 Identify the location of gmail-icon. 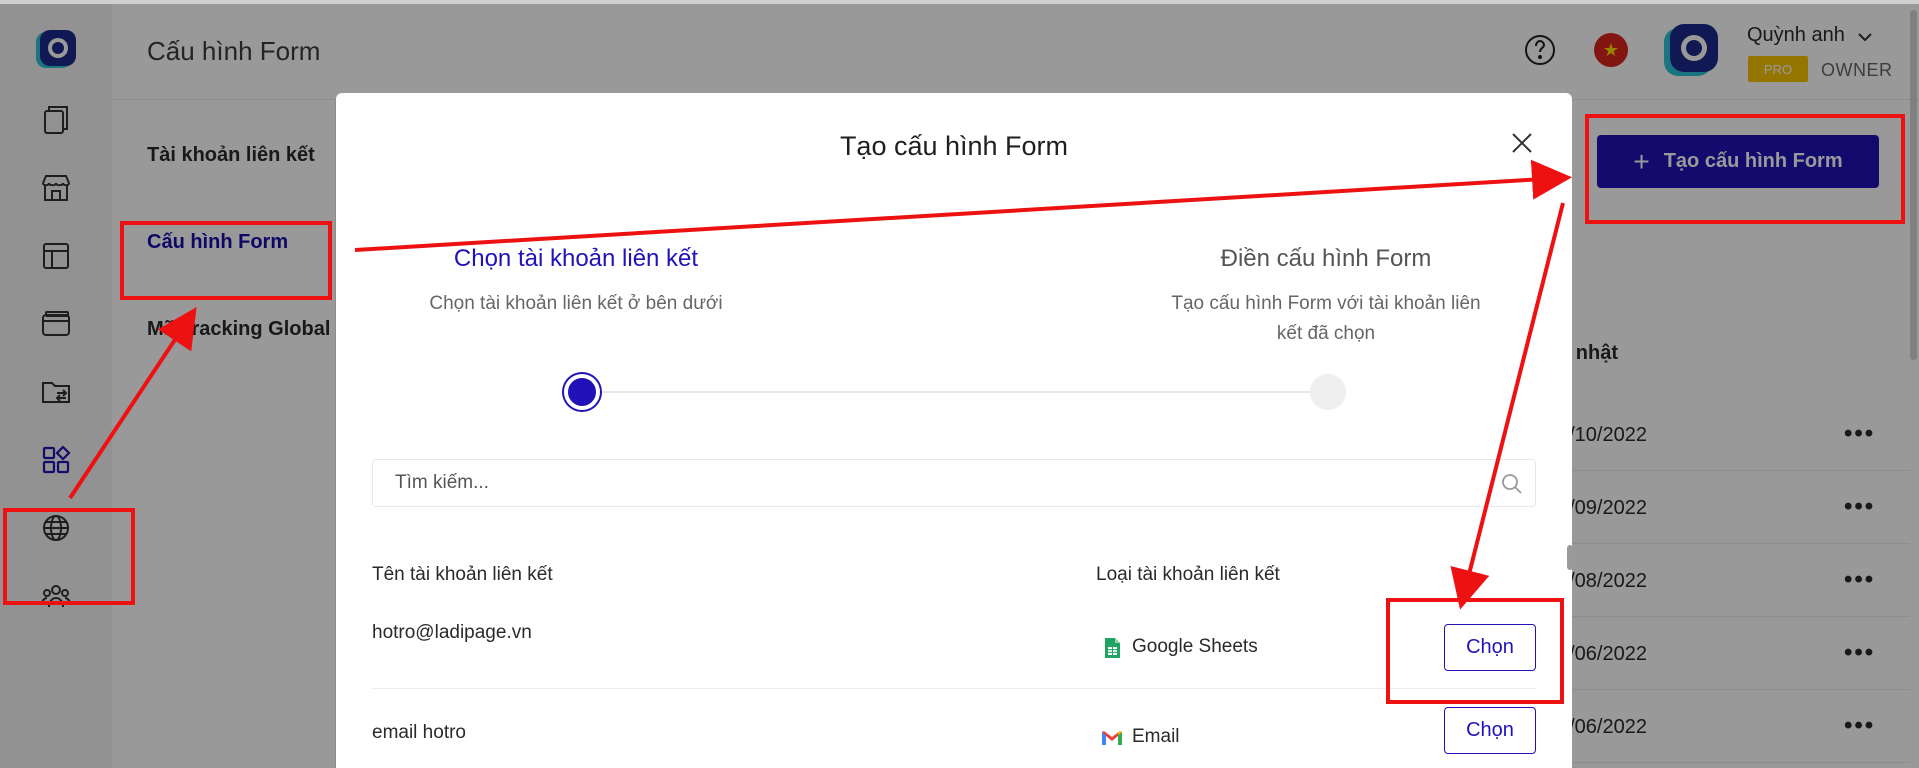
(1112, 738).